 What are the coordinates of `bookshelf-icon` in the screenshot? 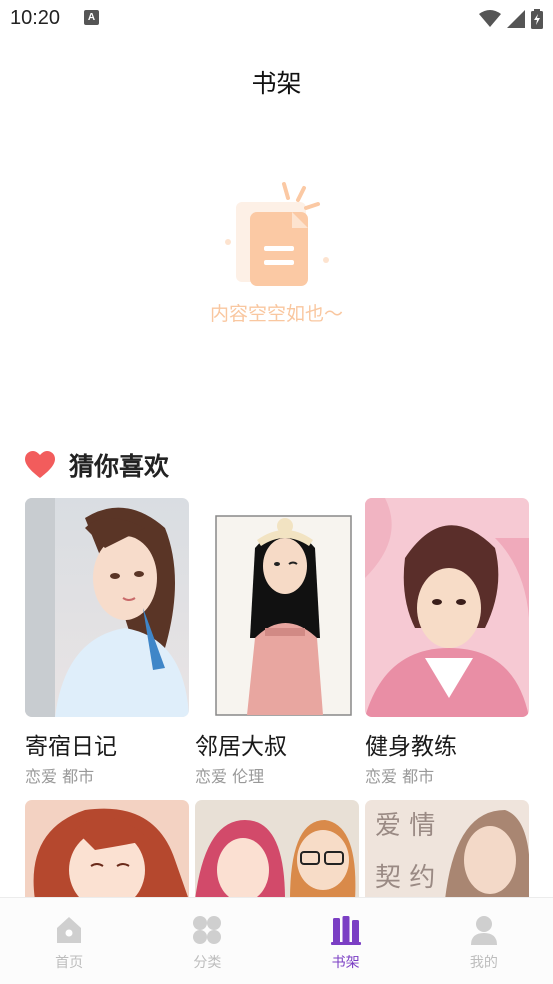 It's located at (345, 930).